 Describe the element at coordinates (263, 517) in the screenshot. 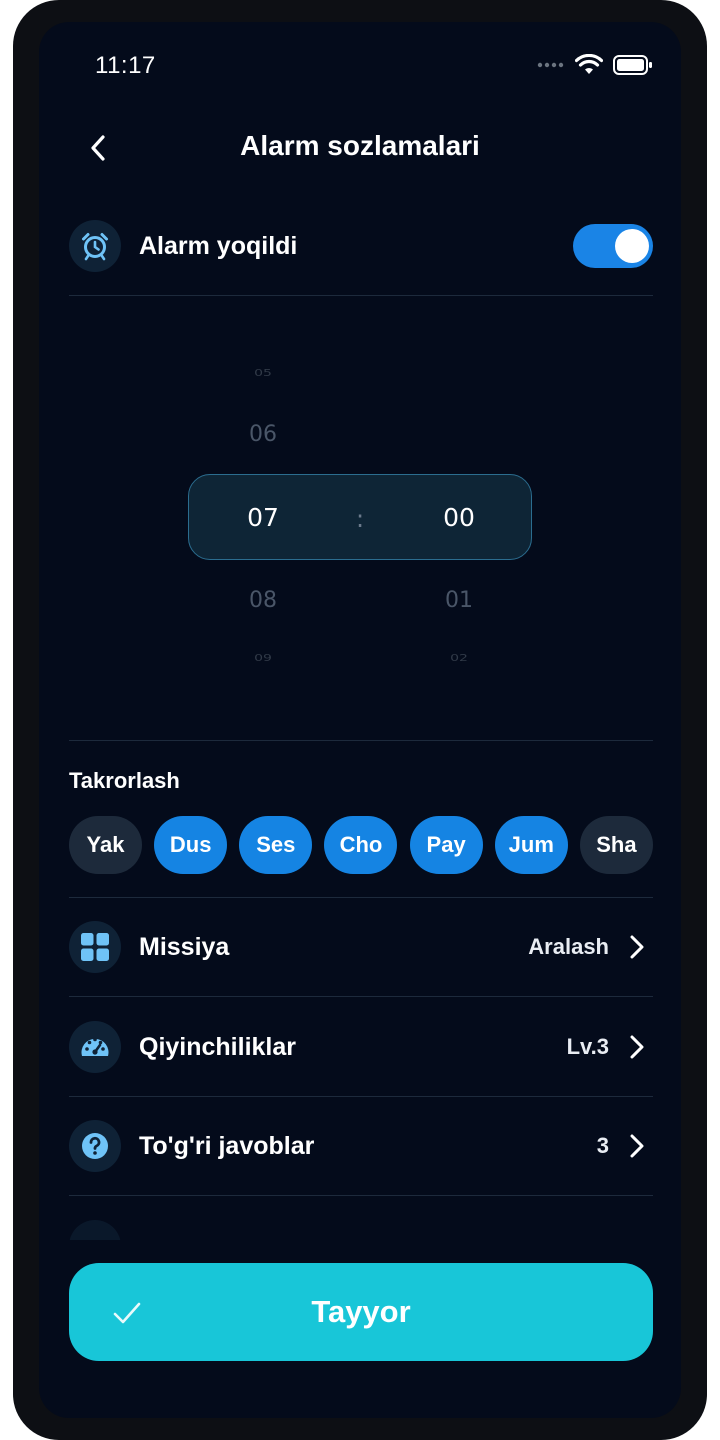

I see `selected-hour: 07` at that location.